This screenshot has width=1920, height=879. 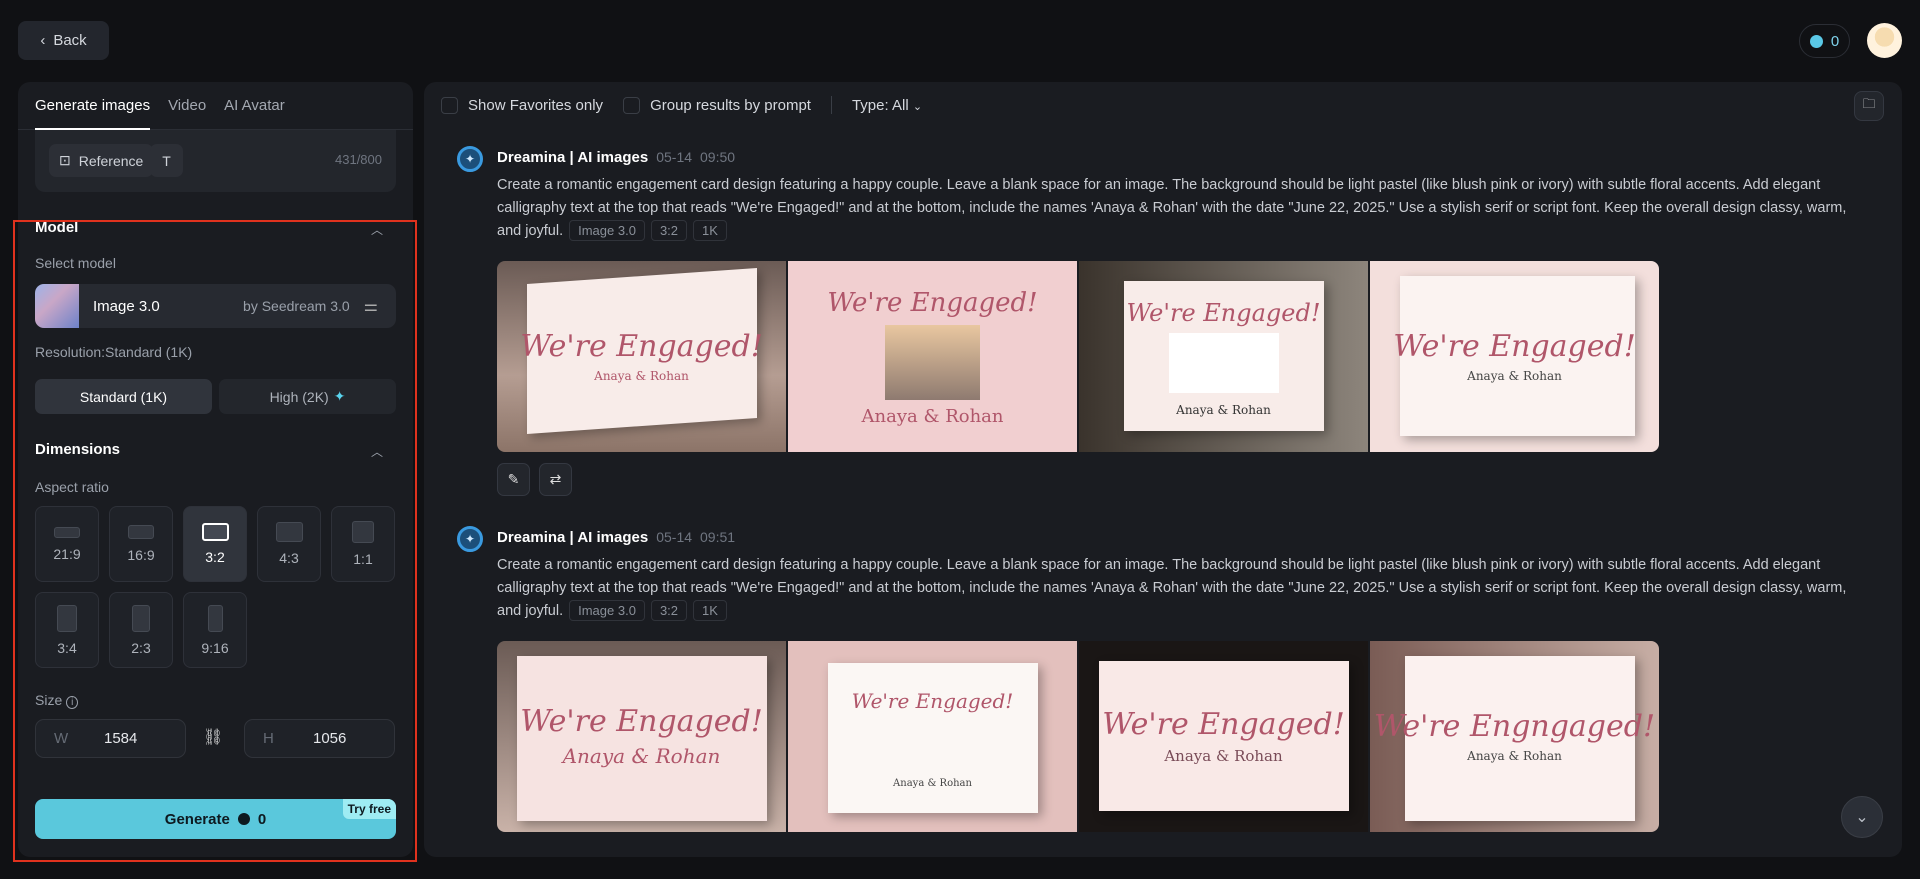 I want to click on aspect-1-1: 1:1, so click(x=363, y=544).